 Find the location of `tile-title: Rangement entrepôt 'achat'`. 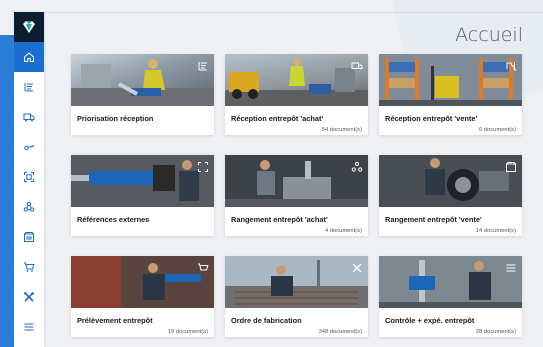

tile-title: Rangement entrepôt 'achat' is located at coordinates (279, 219).